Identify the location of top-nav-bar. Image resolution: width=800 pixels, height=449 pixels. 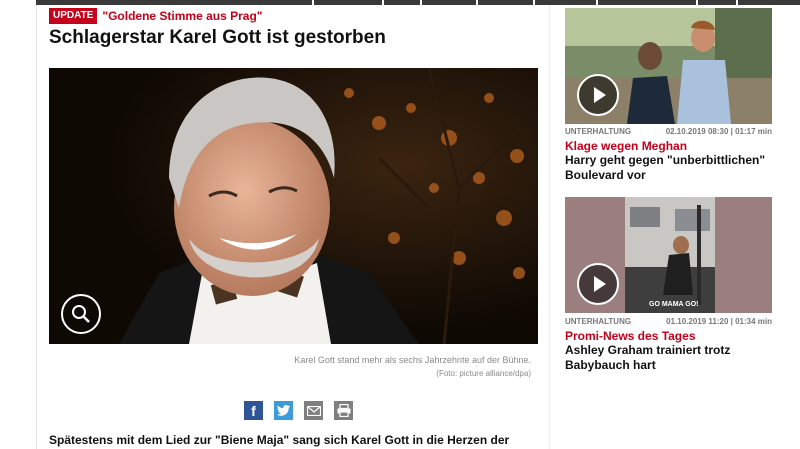
(418, 2).